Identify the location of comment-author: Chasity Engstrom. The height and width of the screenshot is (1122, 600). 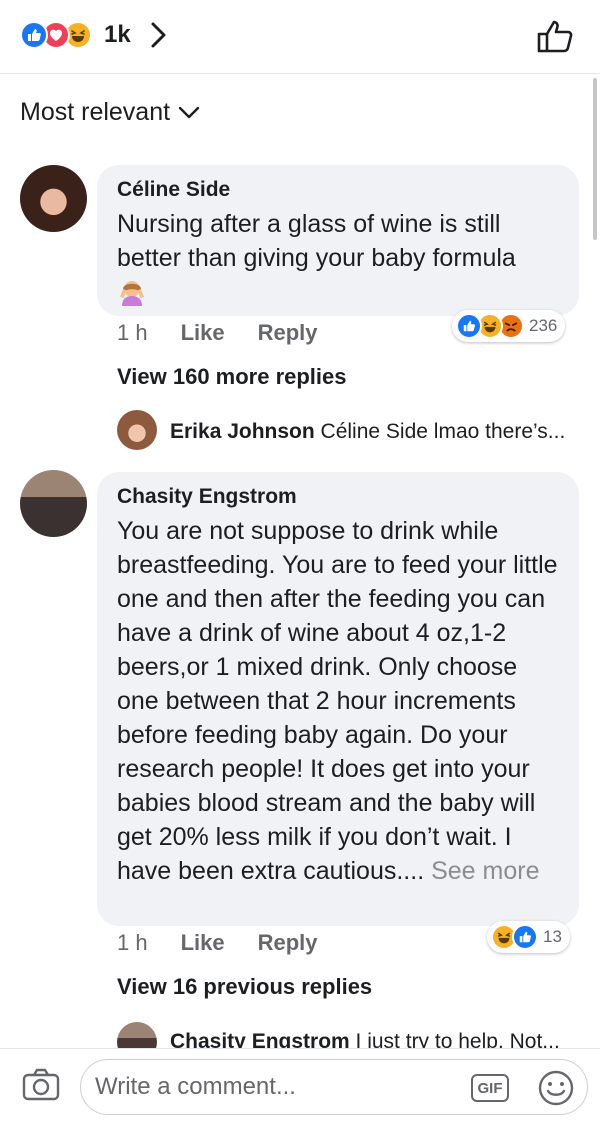
(338, 497).